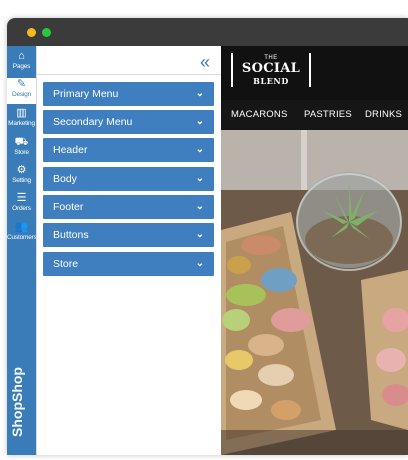  What do you see at coordinates (205, 62) in the screenshot?
I see `collapse-panel-icon: «` at bounding box center [205, 62].